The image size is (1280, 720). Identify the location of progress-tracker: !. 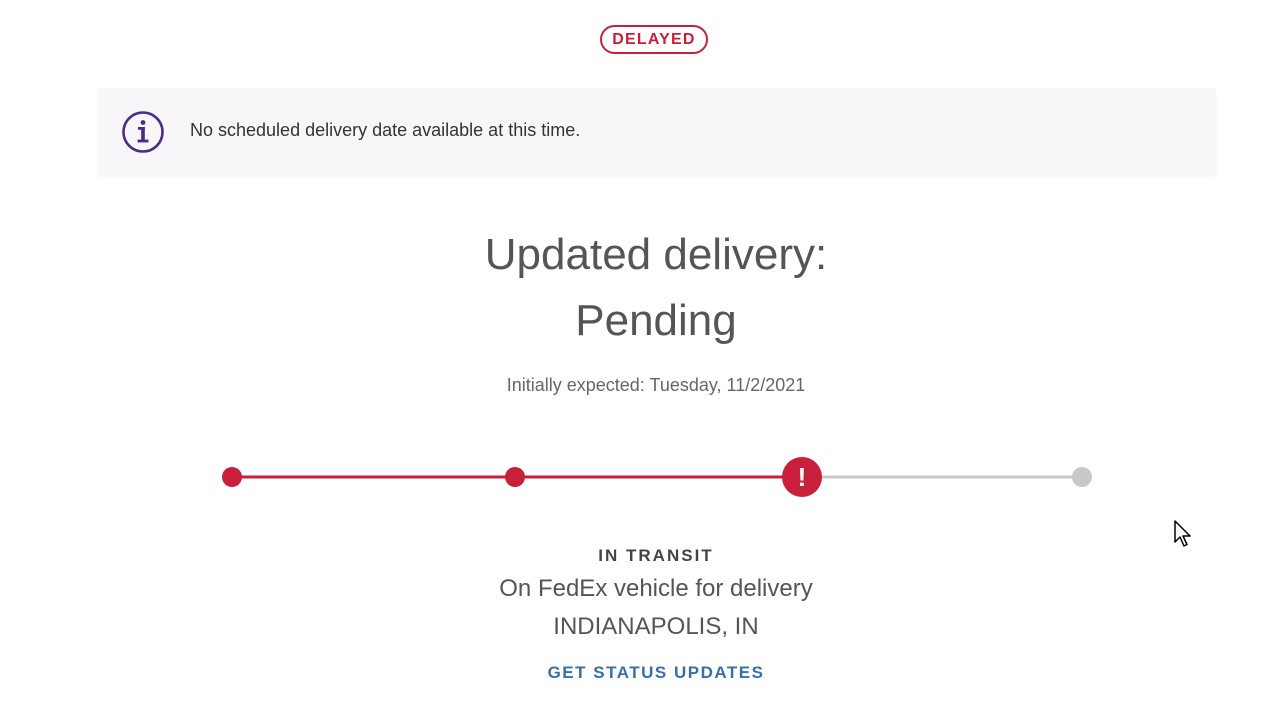
(662, 477).